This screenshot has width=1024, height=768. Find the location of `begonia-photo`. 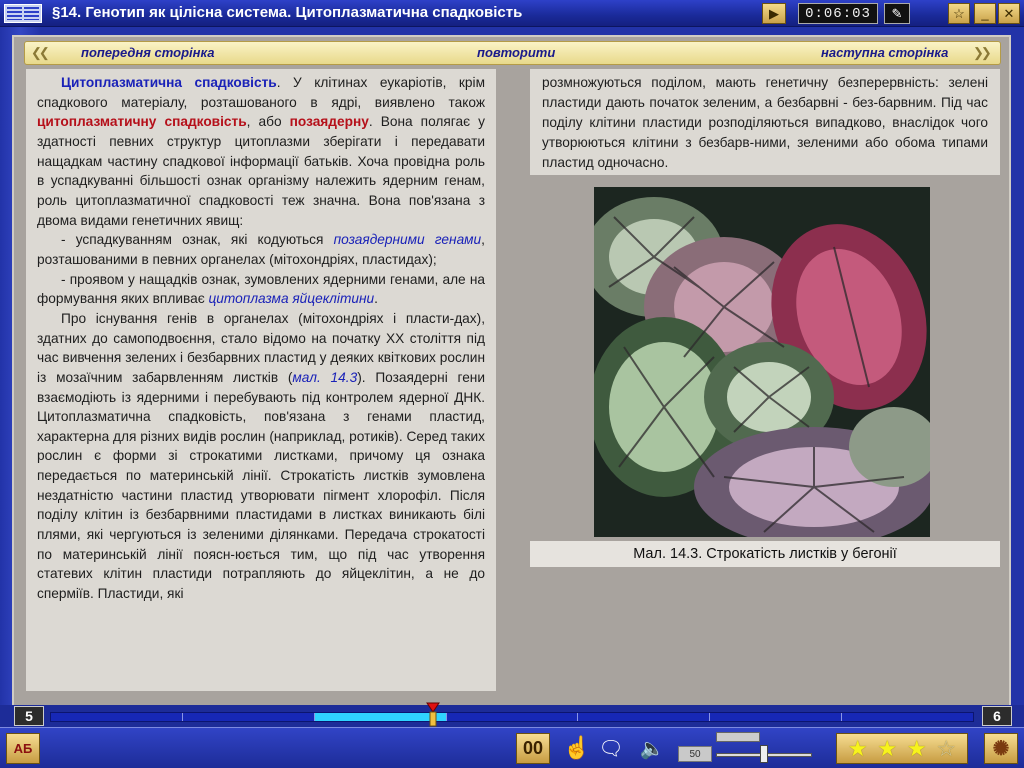

begonia-photo is located at coordinates (762, 362).